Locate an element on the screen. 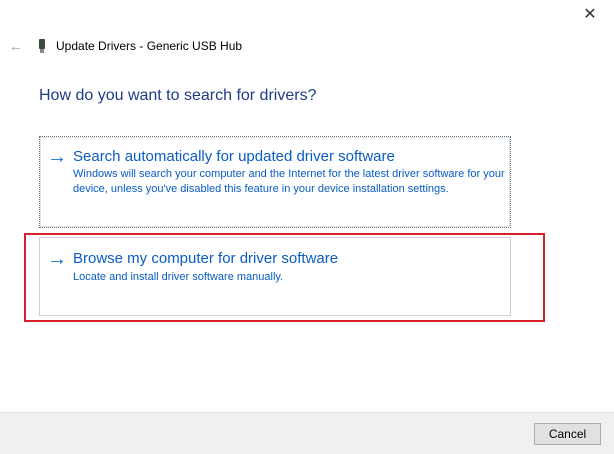 The width and height of the screenshot is (614, 454). title-bar: ← Update Drivers - Generic USB Hub is located at coordinates (125, 46).